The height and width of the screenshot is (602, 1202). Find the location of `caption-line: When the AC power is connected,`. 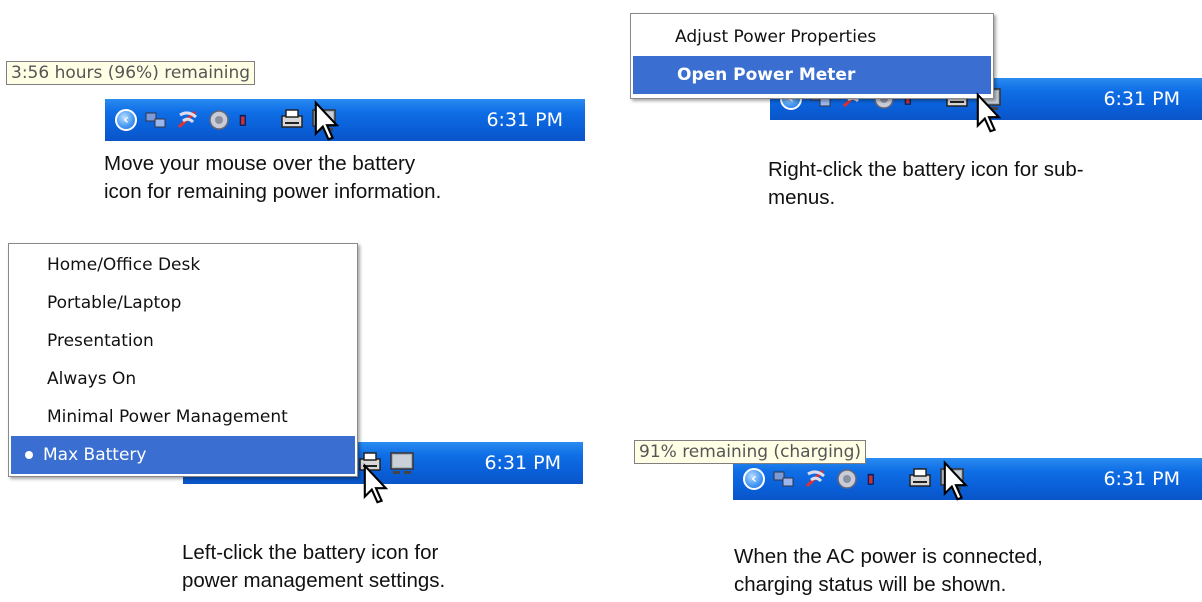

caption-line: When the AC power is connected, is located at coordinates (888, 556).